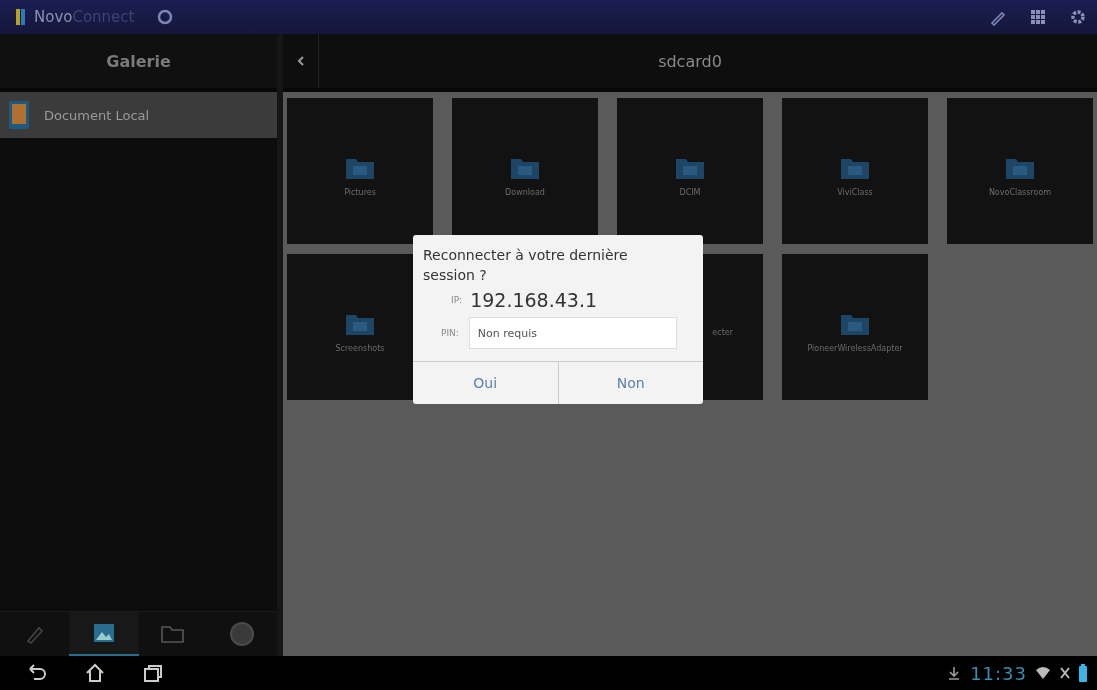 This screenshot has height=690, width=1097. Describe the element at coordinates (450, 333) in the screenshot. I see `pin-label: PIN:` at that location.